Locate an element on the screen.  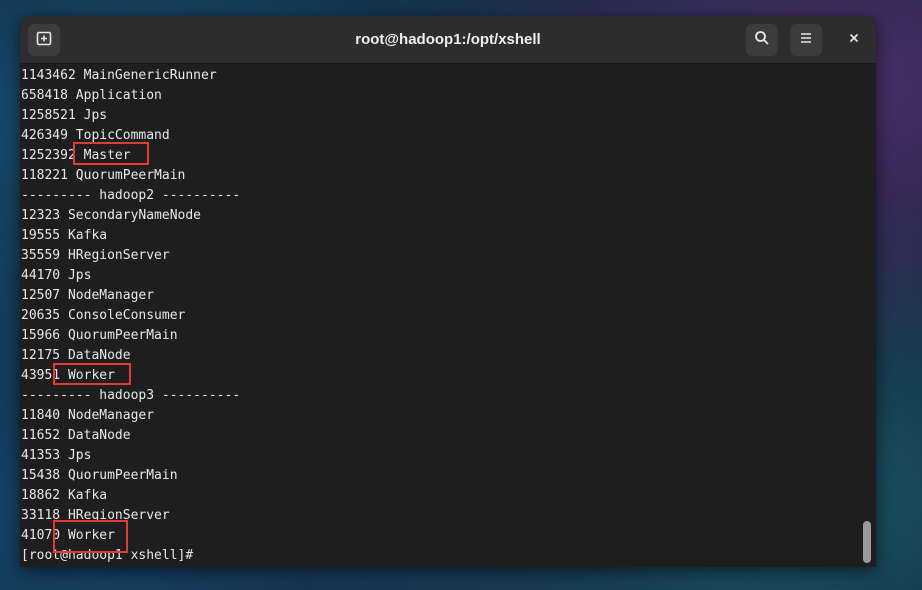
close-icon is located at coordinates (854, 40).